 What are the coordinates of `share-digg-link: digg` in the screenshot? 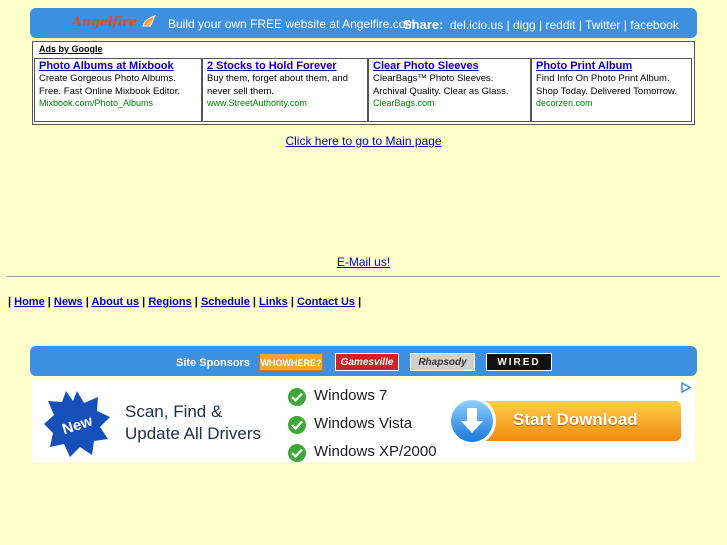 It's located at (524, 25).